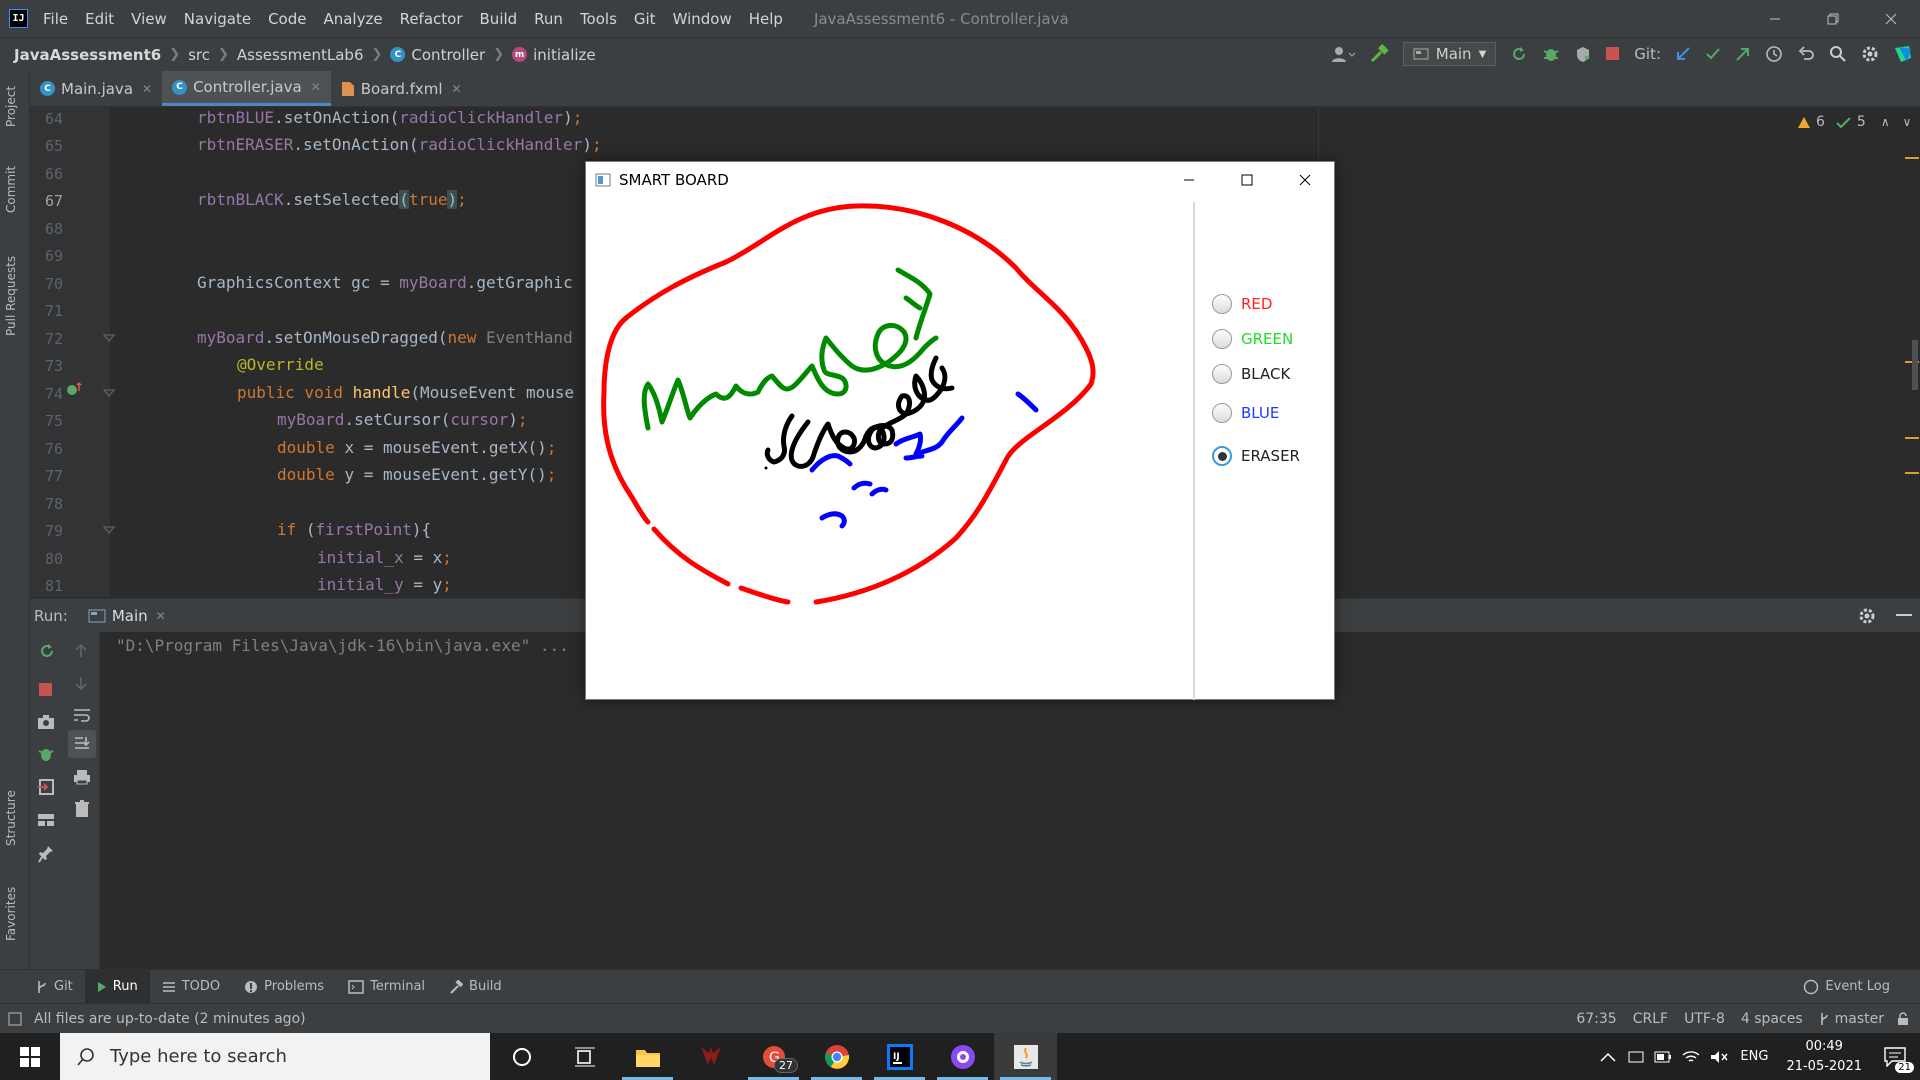  I want to click on indent-setting: 4 spaces, so click(1772, 1019).